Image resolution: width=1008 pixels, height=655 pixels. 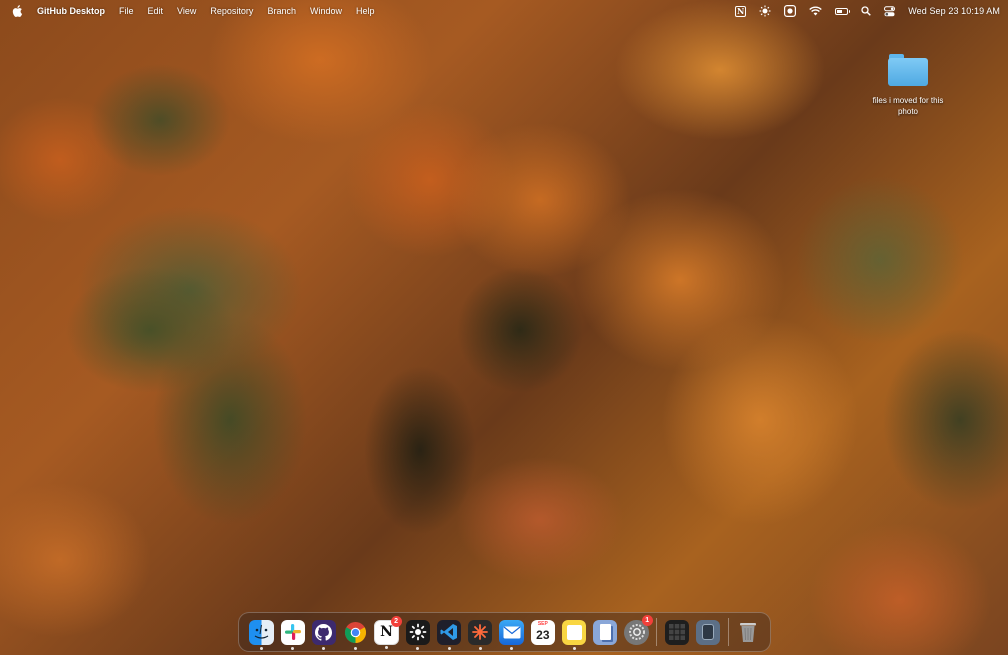 I want to click on desktop-folder: files i moved for this photo, so click(x=908, y=85).